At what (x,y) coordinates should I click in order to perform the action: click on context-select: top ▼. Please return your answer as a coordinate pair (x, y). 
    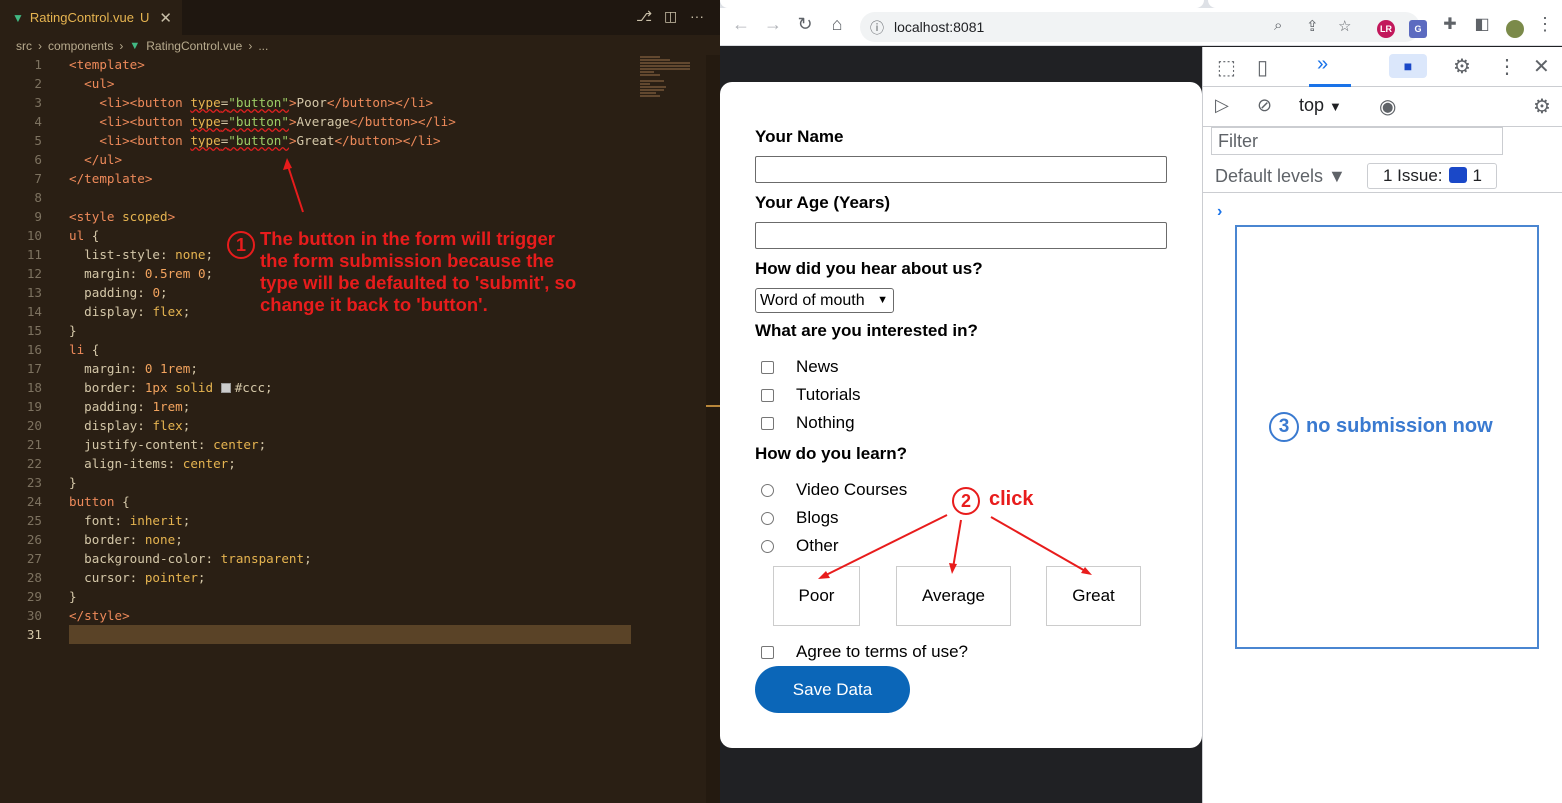
    Looking at the image, I should click on (1320, 105).